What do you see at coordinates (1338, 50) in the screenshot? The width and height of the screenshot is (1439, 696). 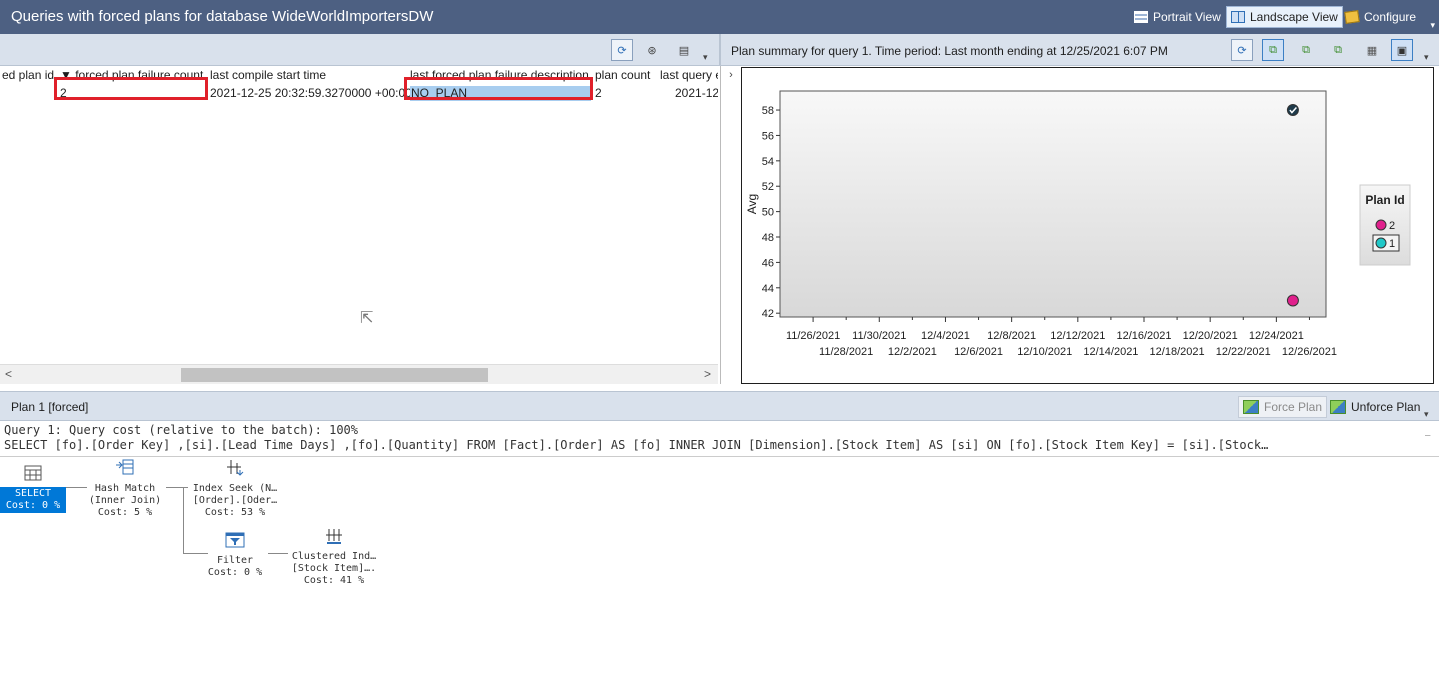 I see `unforce-plan-toolbar-button: ⧉` at bounding box center [1338, 50].